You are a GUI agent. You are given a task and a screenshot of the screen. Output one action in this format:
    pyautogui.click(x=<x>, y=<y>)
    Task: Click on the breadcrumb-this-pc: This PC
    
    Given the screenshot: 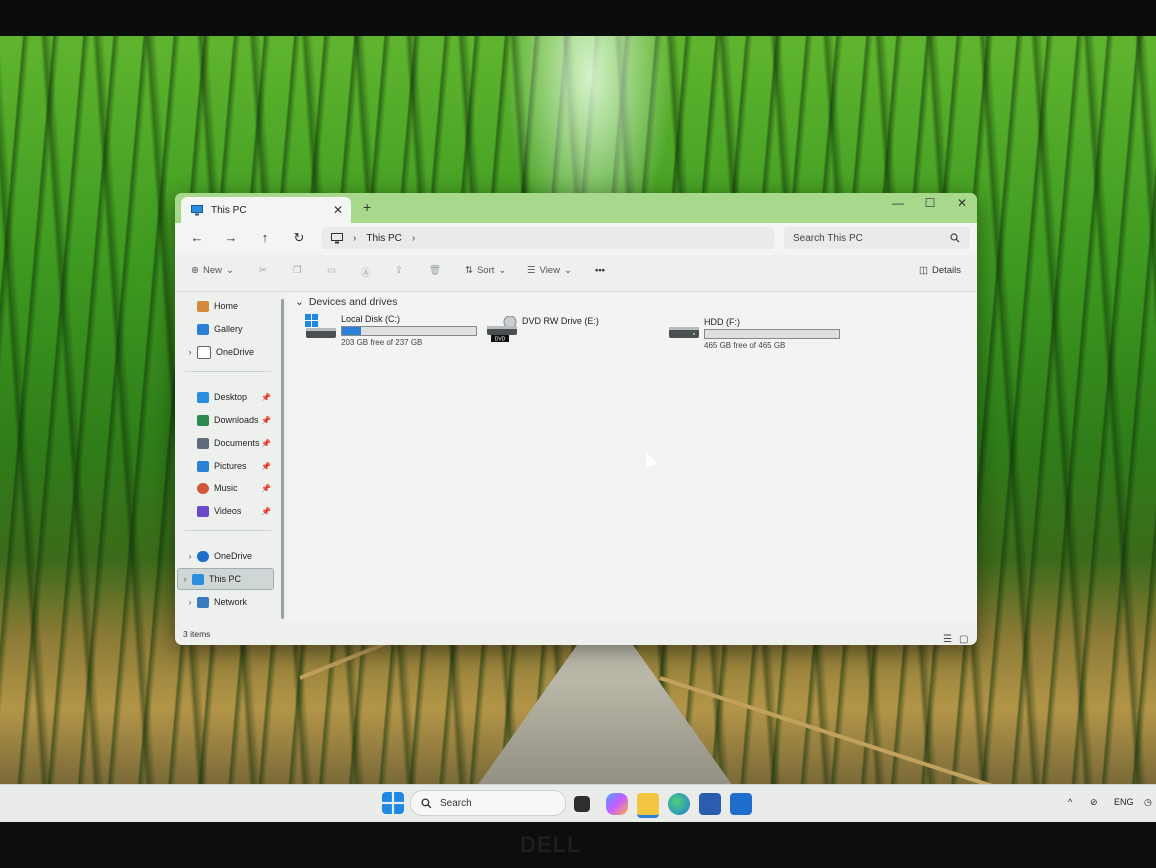 What is the action you would take?
    pyautogui.click(x=384, y=238)
    